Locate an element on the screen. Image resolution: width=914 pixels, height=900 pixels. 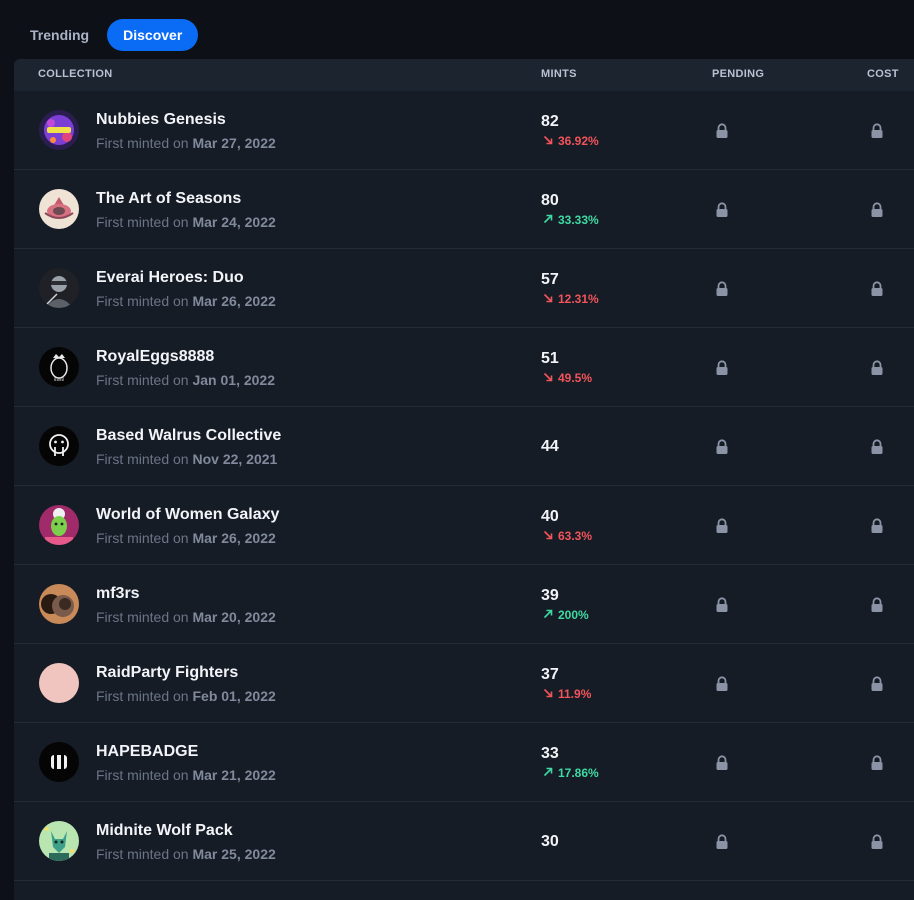
royaleggs-avatar: 8888 is located at coordinates (59, 367).